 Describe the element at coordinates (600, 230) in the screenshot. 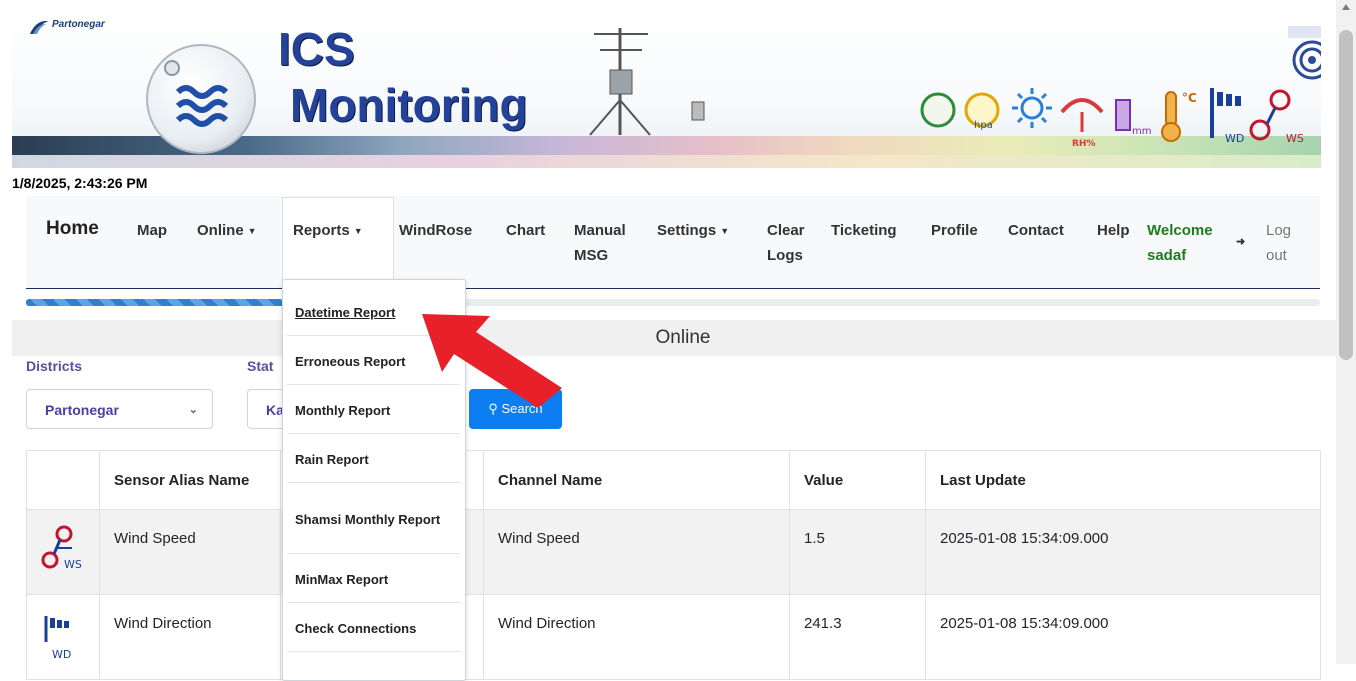

I see `nav-manual-msg-line1: Manual` at that location.